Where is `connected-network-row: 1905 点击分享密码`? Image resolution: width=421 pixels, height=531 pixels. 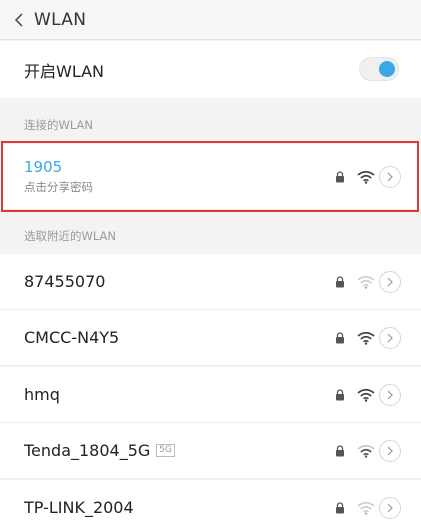 connected-network-row: 1905 点击分享密码 is located at coordinates (210, 177).